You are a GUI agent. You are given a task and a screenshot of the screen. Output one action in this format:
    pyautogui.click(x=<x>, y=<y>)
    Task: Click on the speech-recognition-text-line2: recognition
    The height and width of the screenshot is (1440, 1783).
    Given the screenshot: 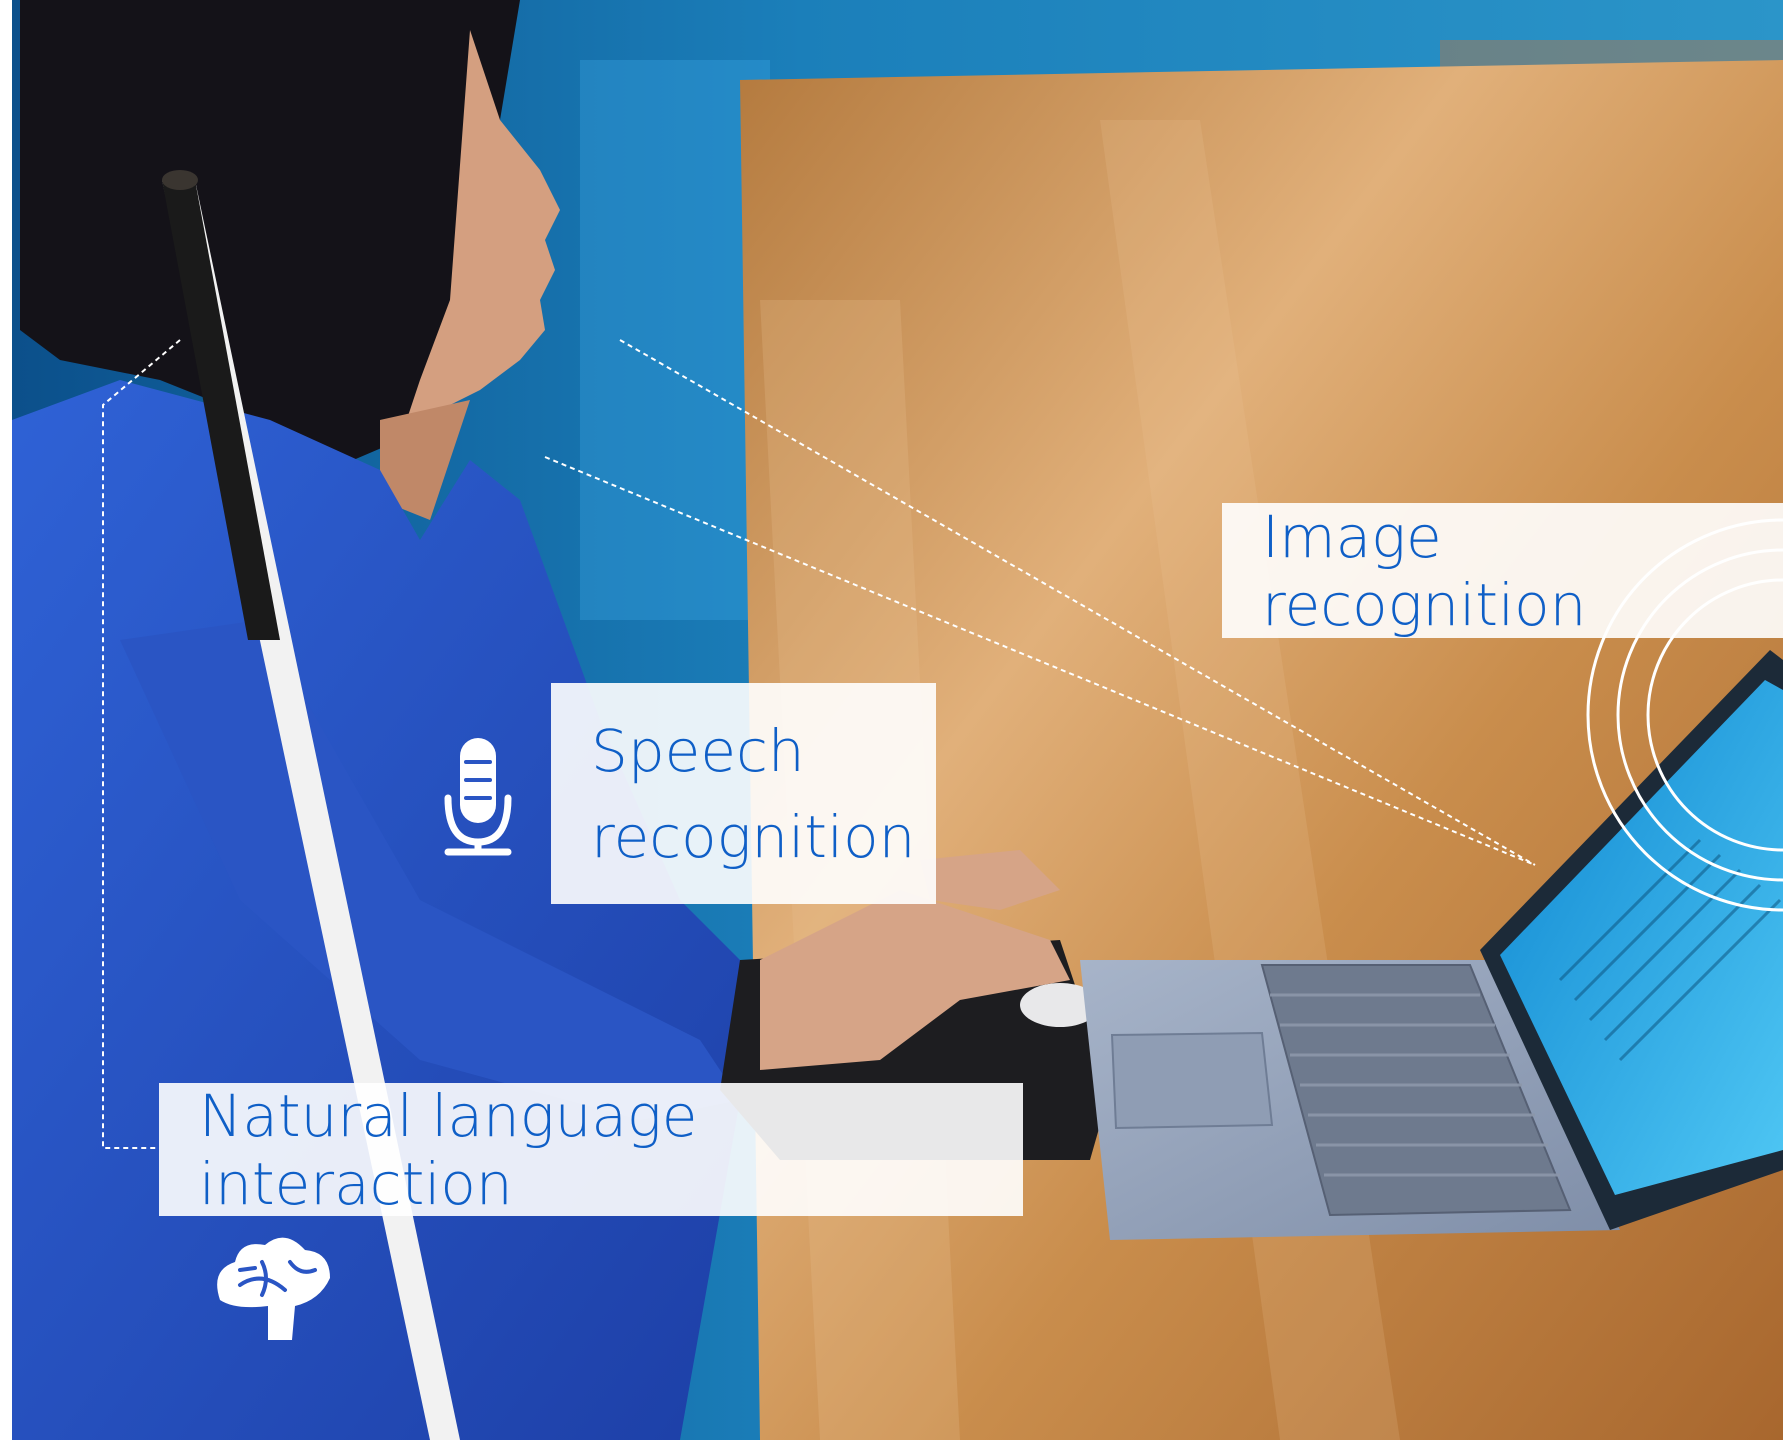 What is the action you would take?
    pyautogui.click(x=753, y=836)
    